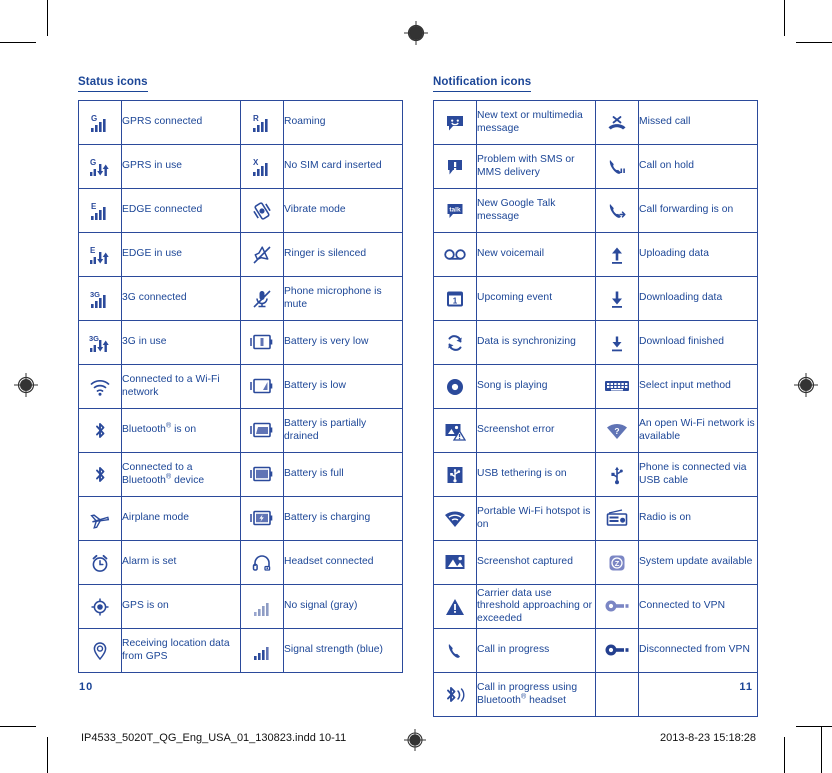  I want to click on battery-very-low-icon, so click(262, 342).